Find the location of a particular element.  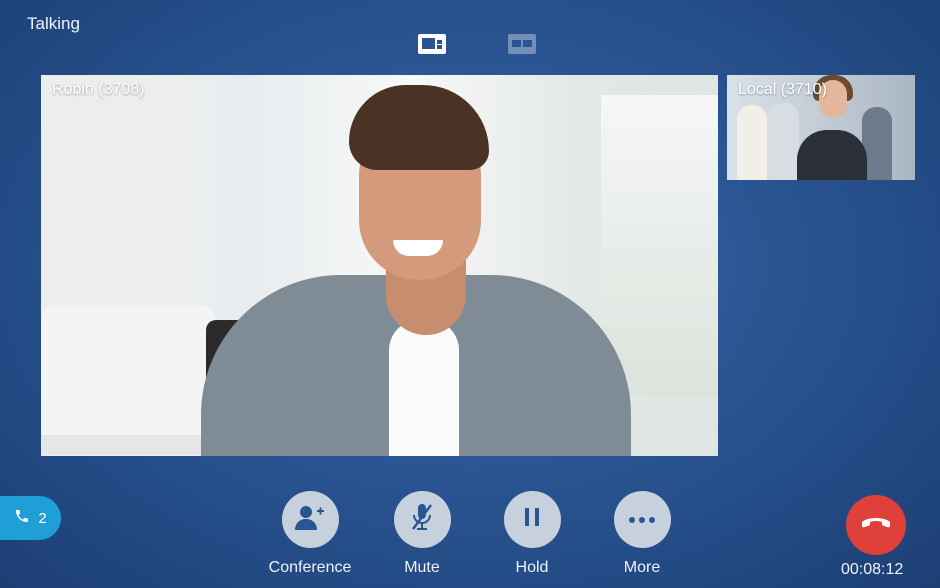

hangup-icon is located at coordinates (876, 525).